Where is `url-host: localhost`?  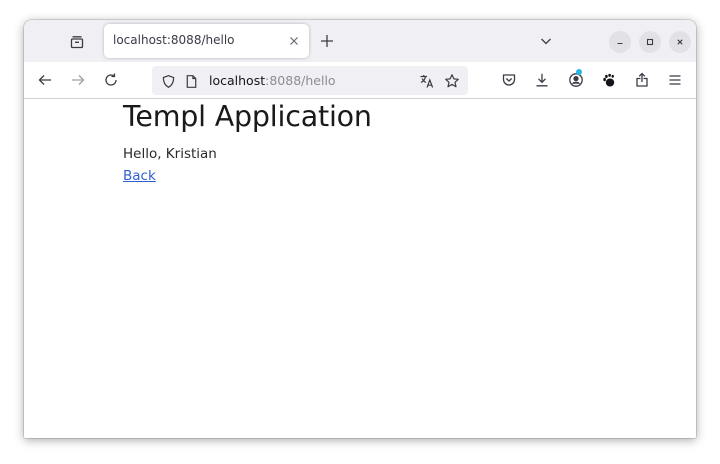
url-host: localhost is located at coordinates (237, 80).